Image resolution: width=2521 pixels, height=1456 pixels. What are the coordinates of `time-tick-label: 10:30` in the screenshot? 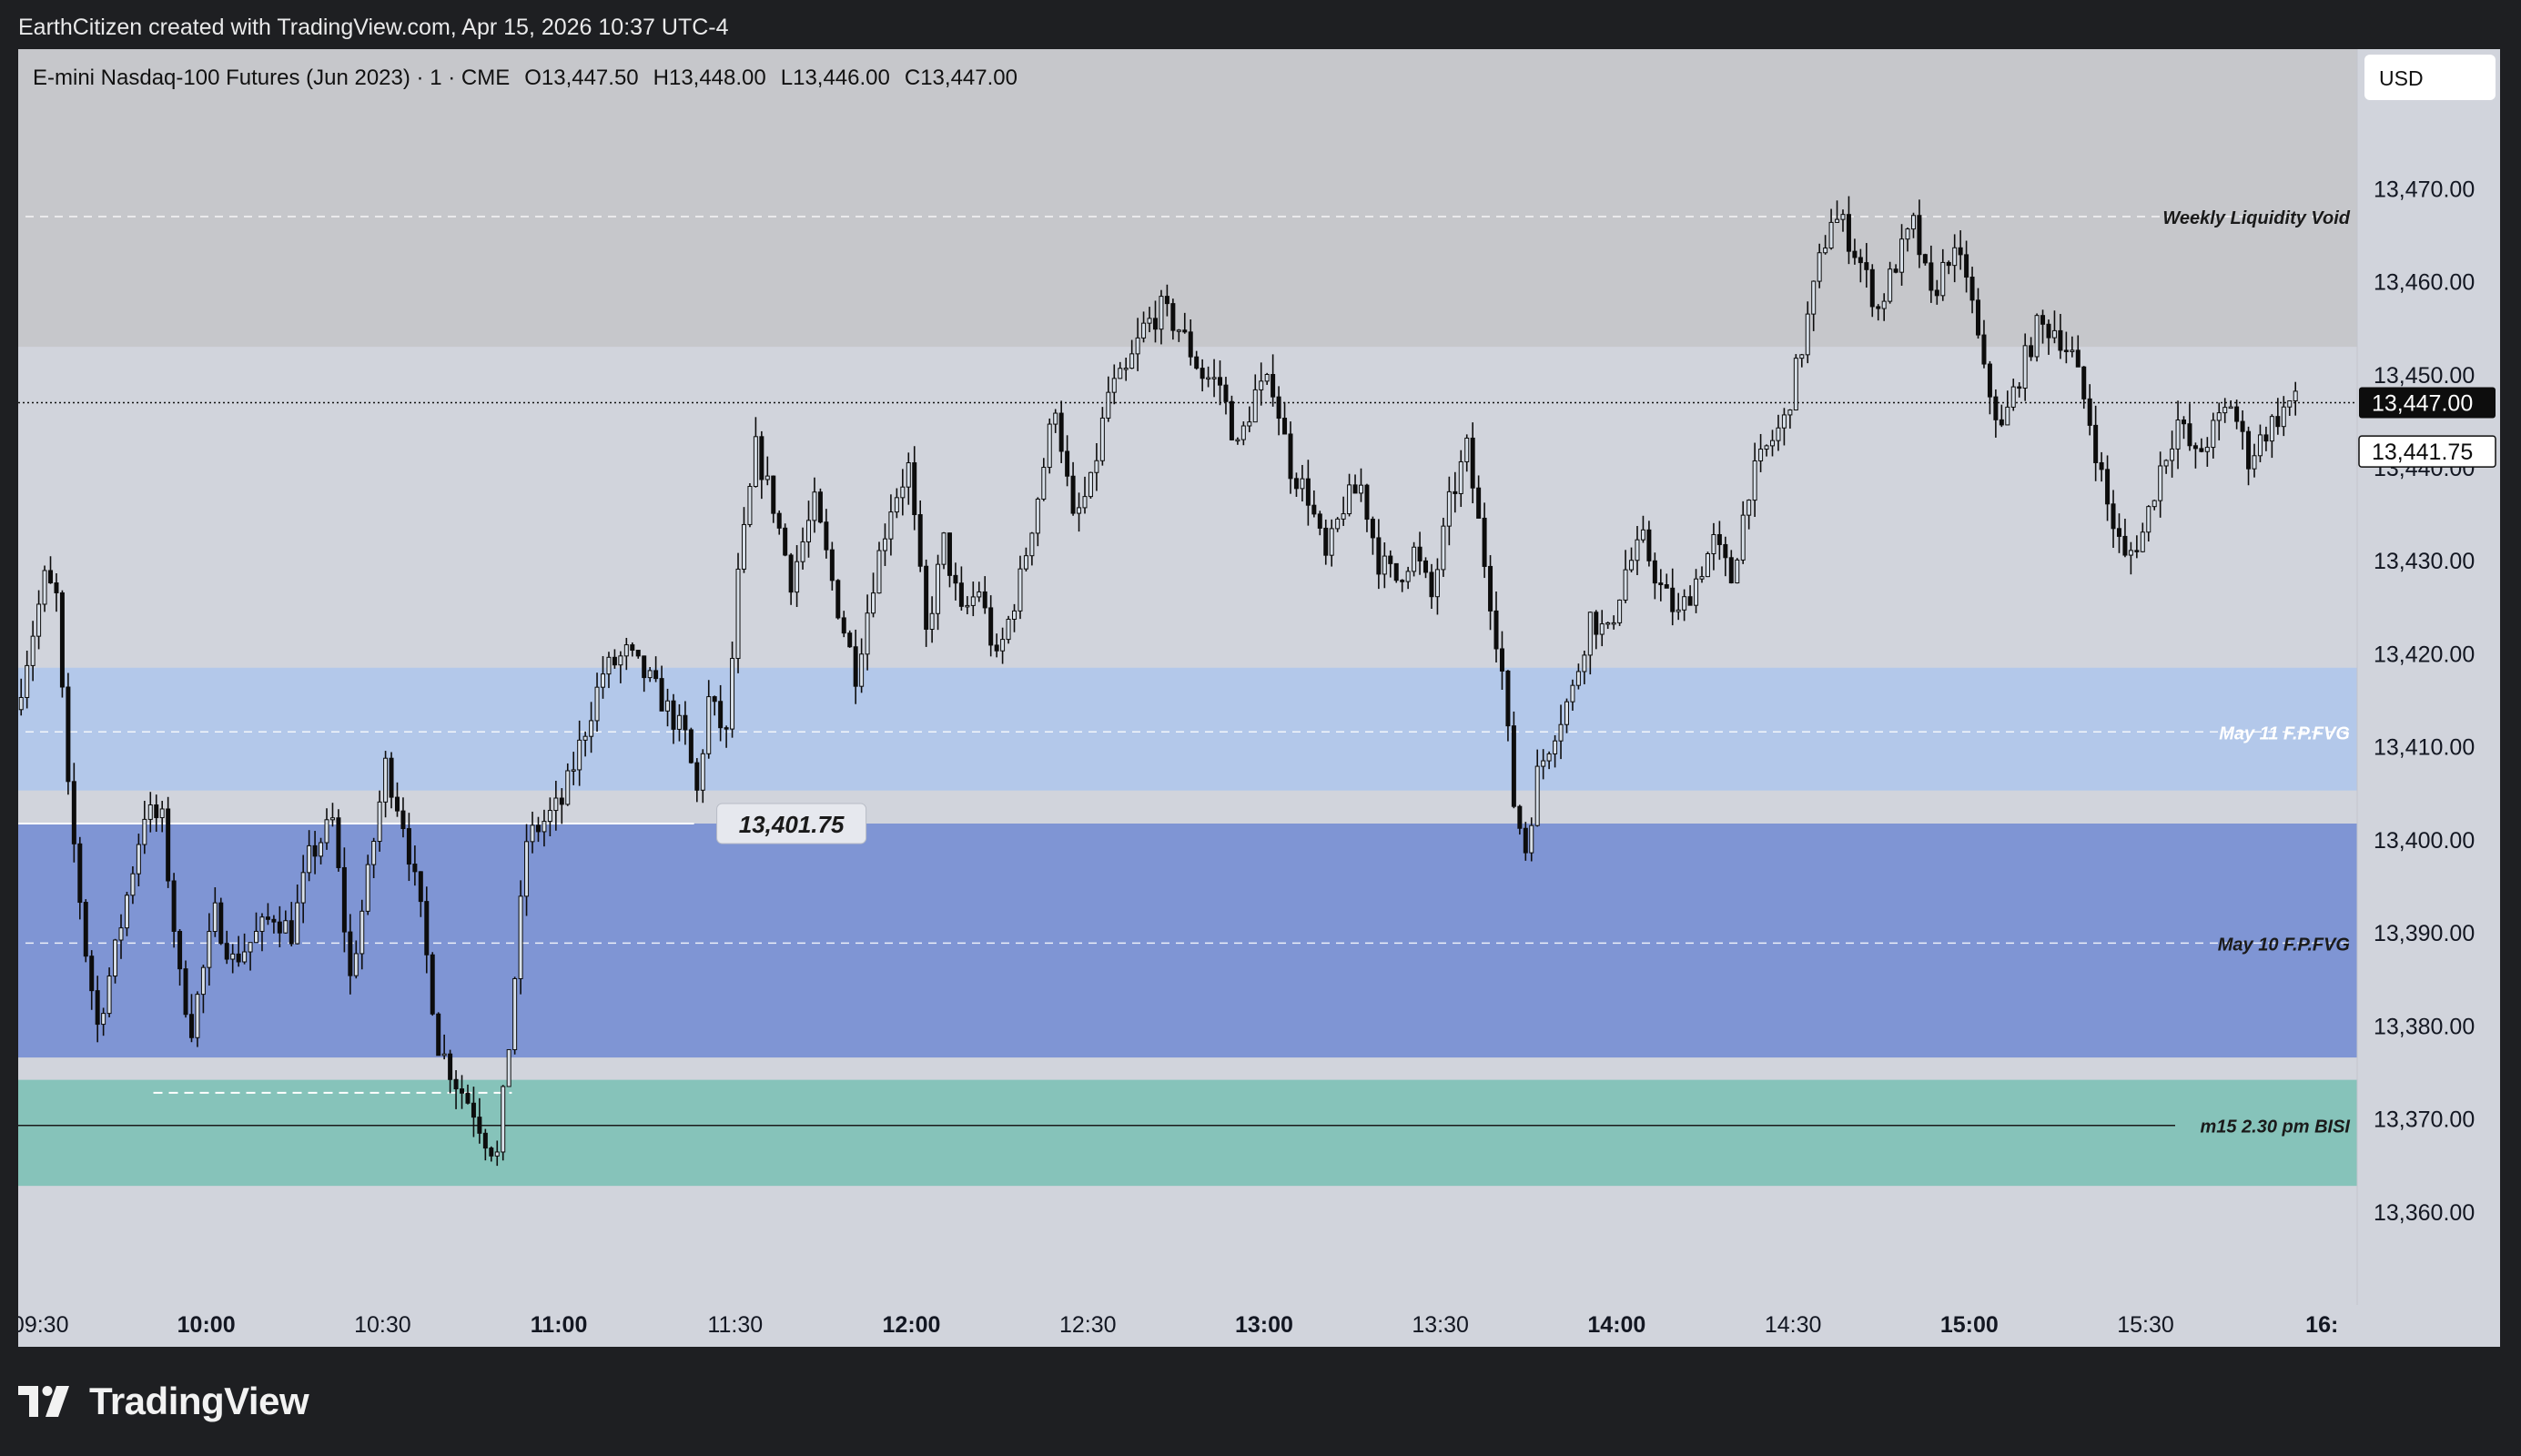 It's located at (383, 1325).